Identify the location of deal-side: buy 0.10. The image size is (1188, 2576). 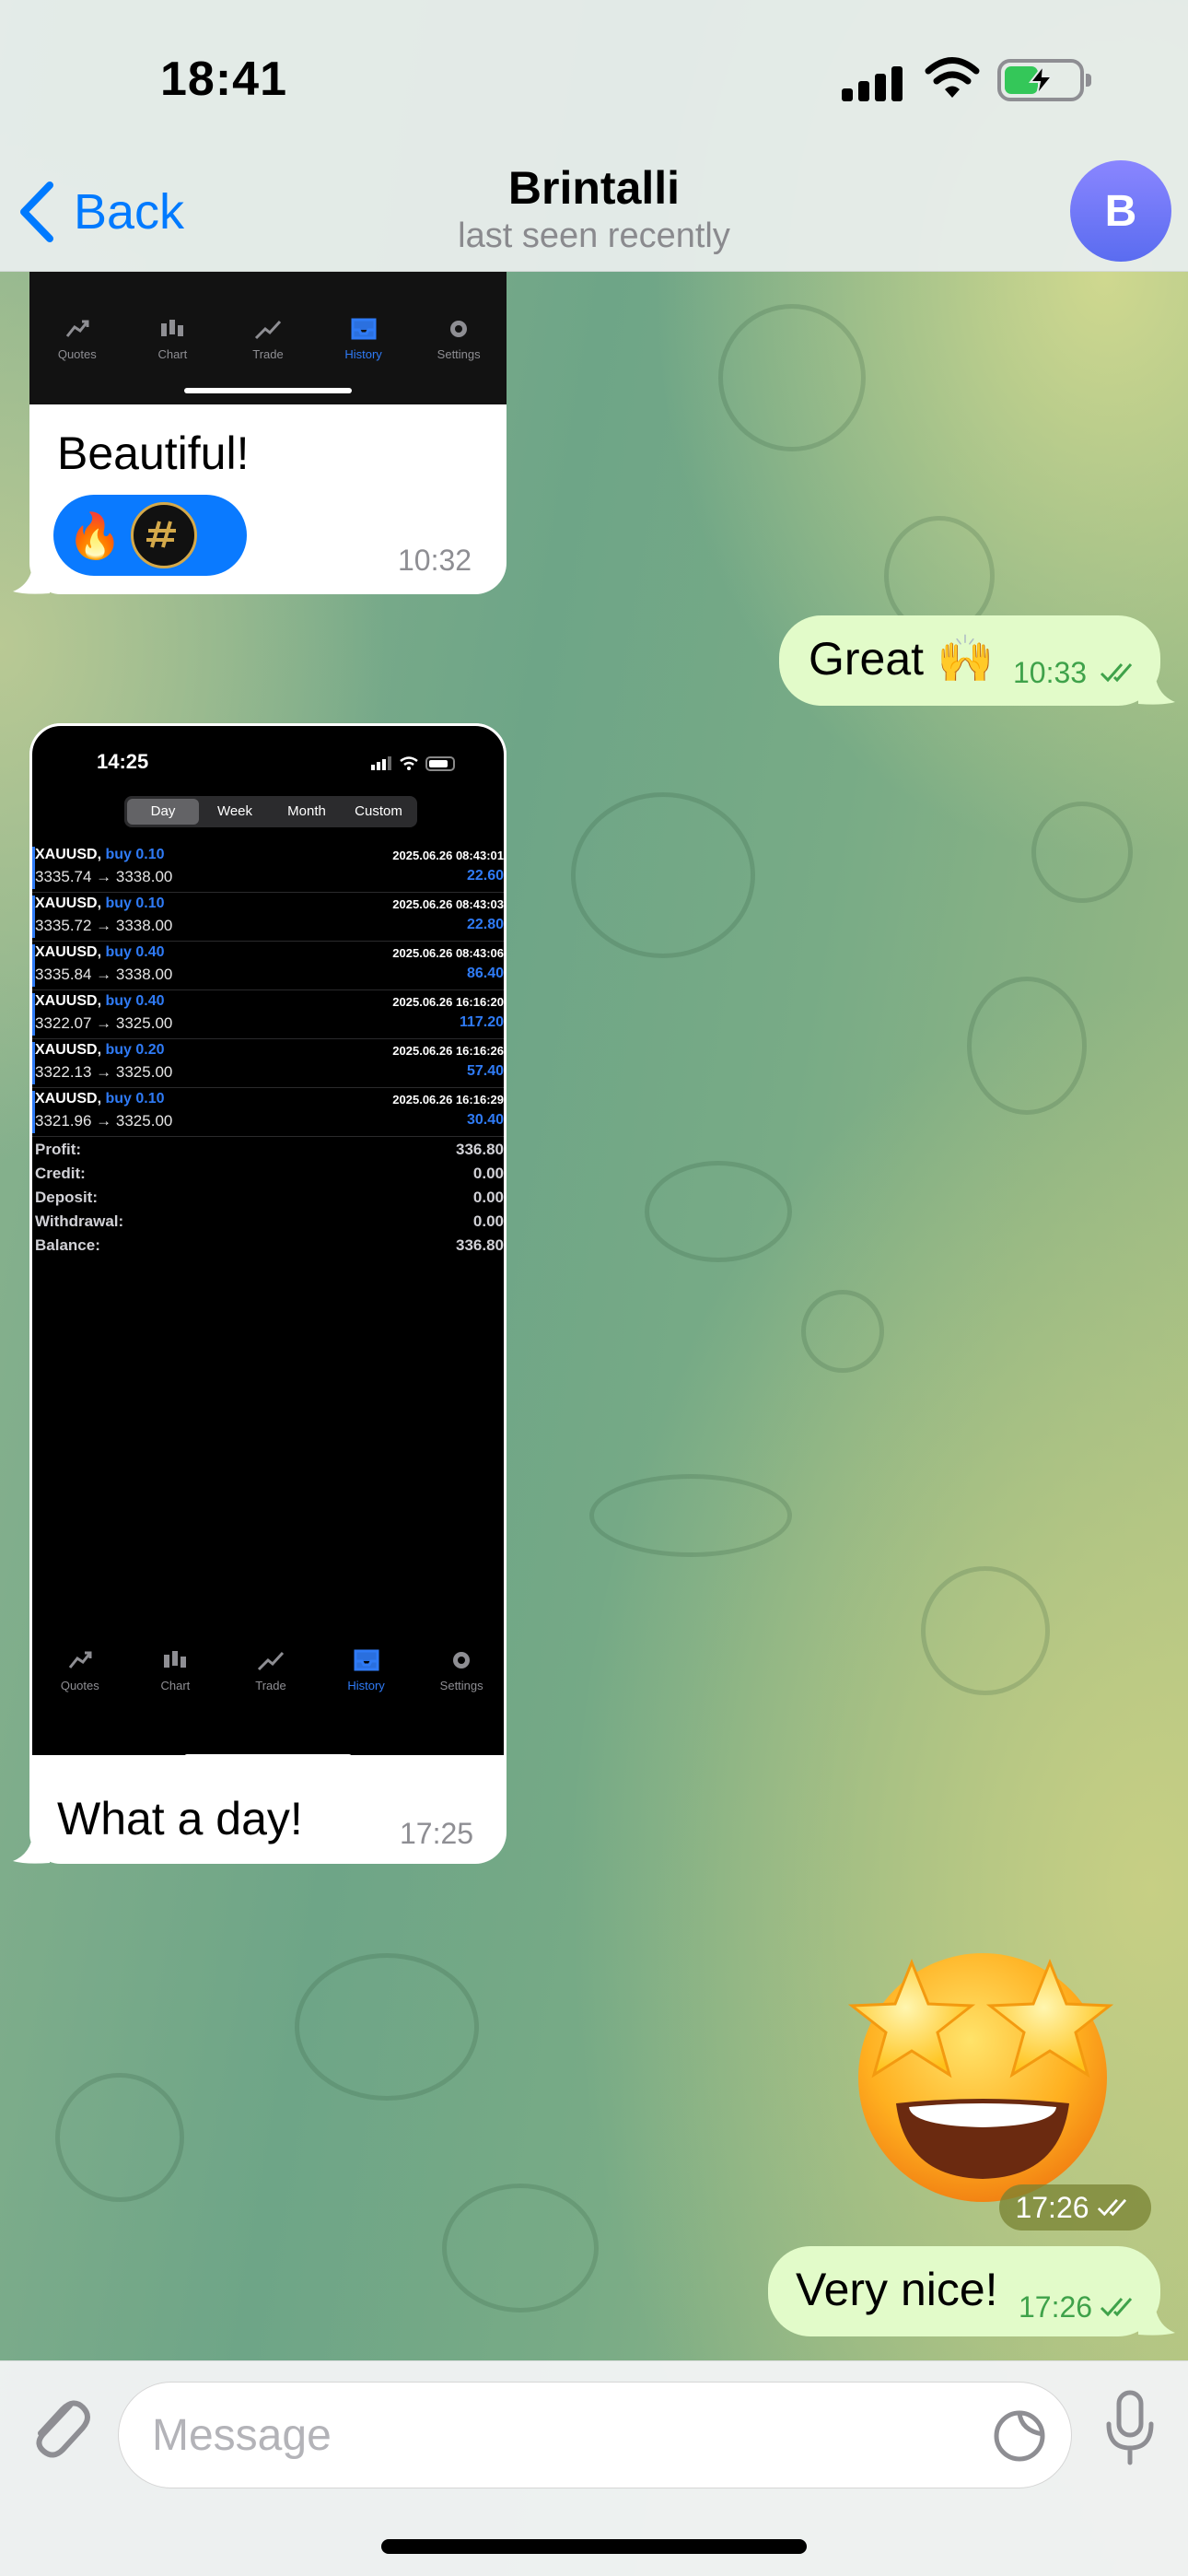
(135, 1099).